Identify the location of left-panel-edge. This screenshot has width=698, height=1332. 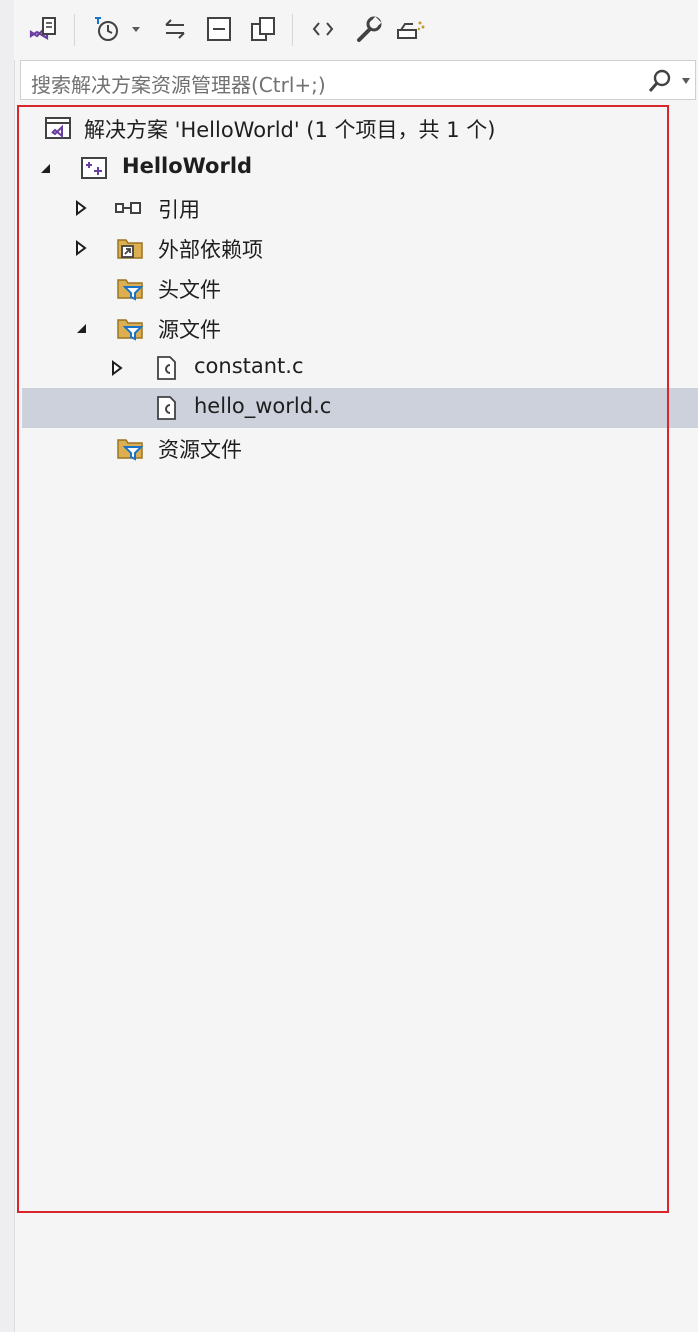
(7, 666).